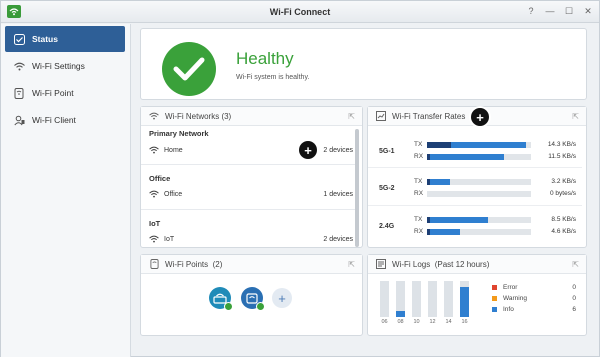  Describe the element at coordinates (273, 77) in the screenshot. I see `health-status-description: Wi-Fi system is healthy.` at that location.